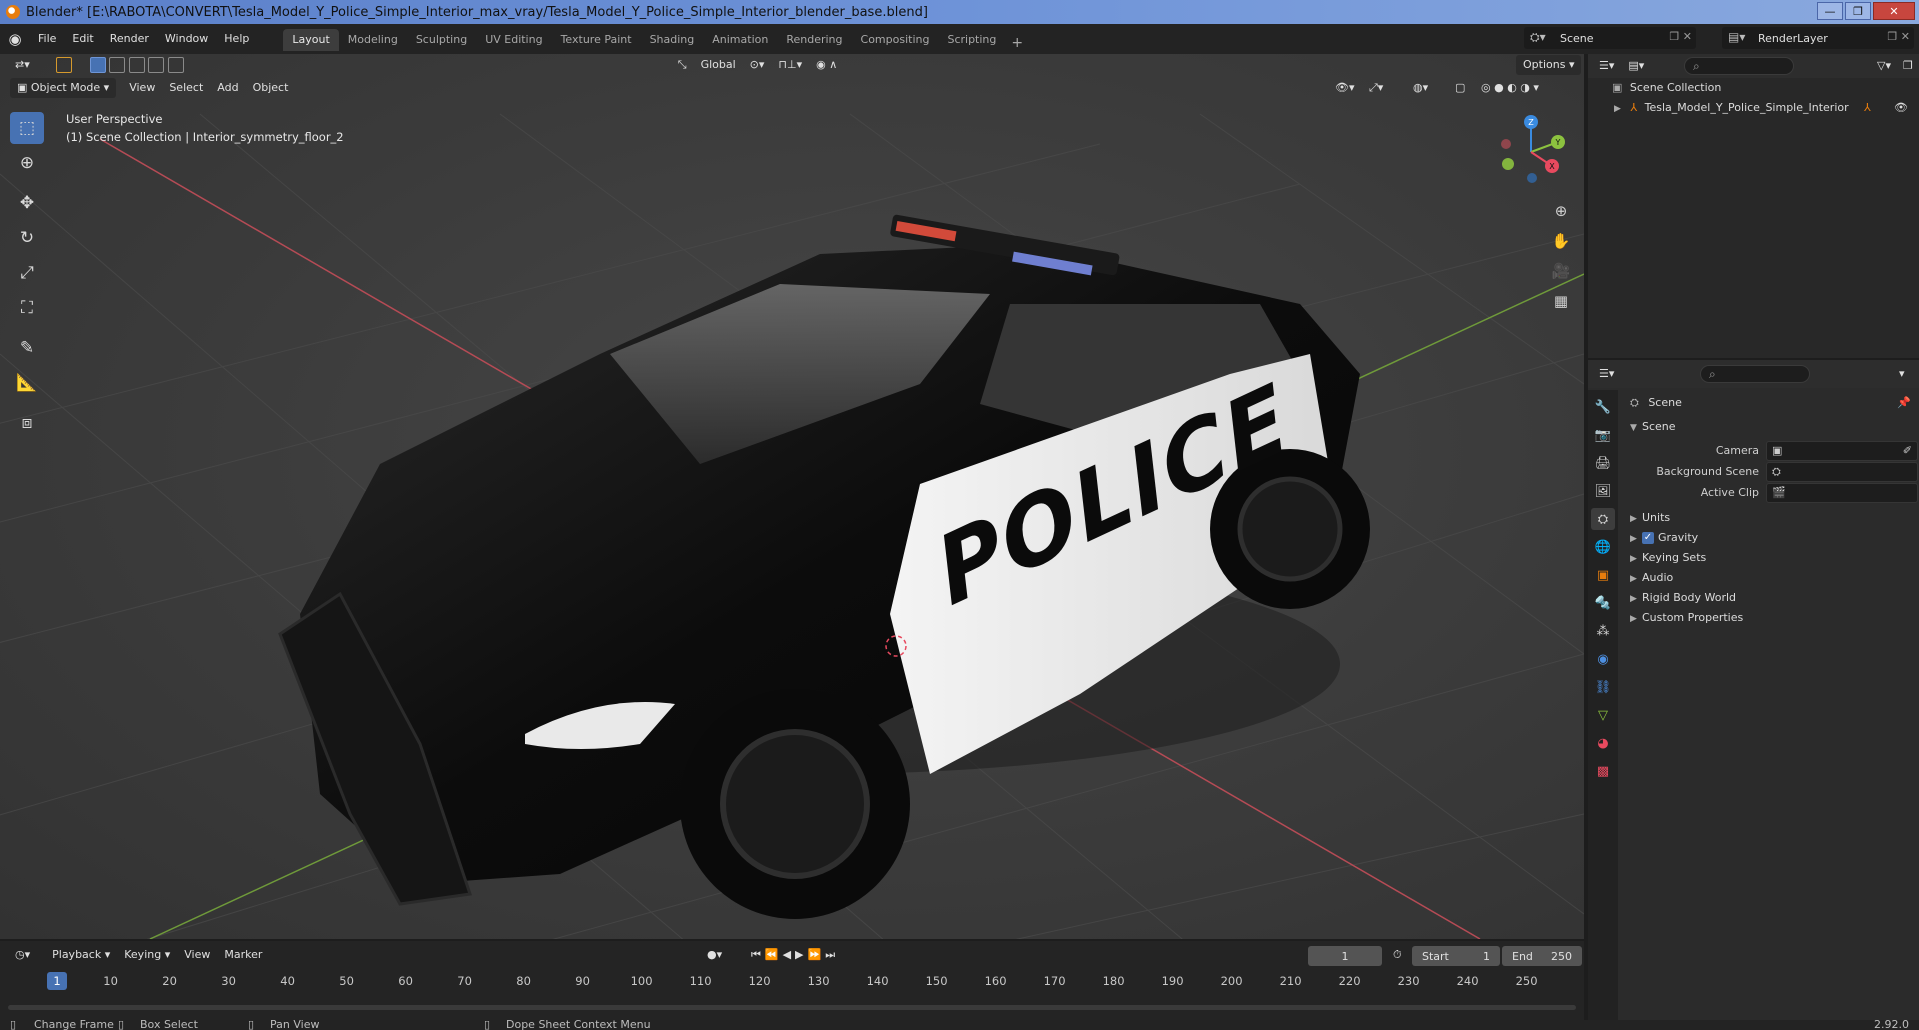  What do you see at coordinates (1898, 36) in the screenshot?
I see `view-layer-new-close-icons: ❐ ✕` at bounding box center [1898, 36].